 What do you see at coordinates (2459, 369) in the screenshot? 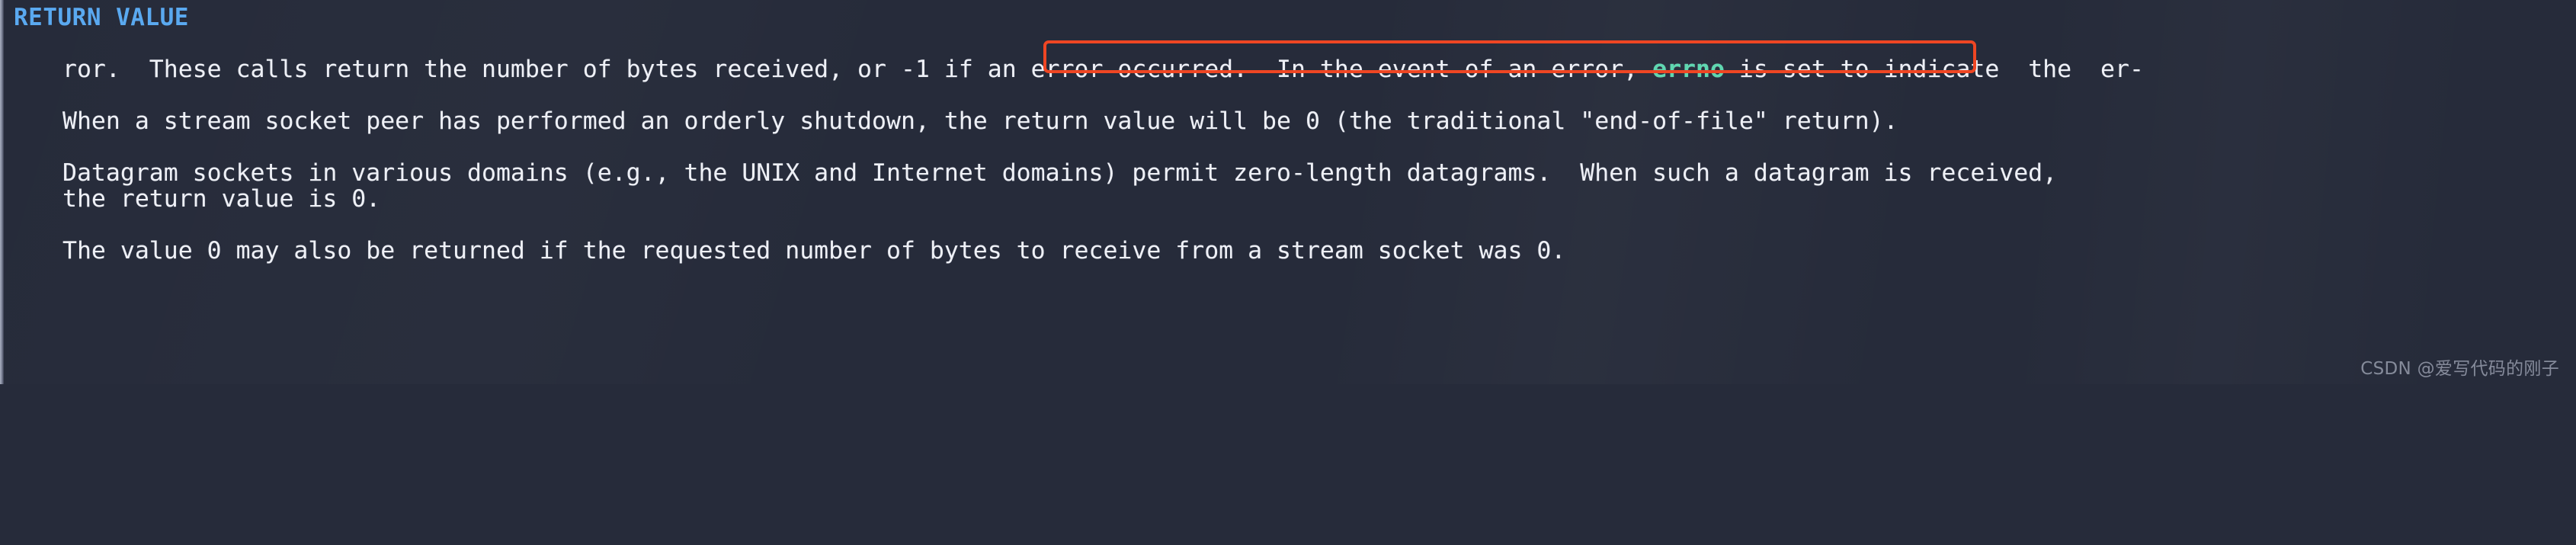
I see `csdn-watermark: CSDN @爱写代码的刚子` at bounding box center [2459, 369].